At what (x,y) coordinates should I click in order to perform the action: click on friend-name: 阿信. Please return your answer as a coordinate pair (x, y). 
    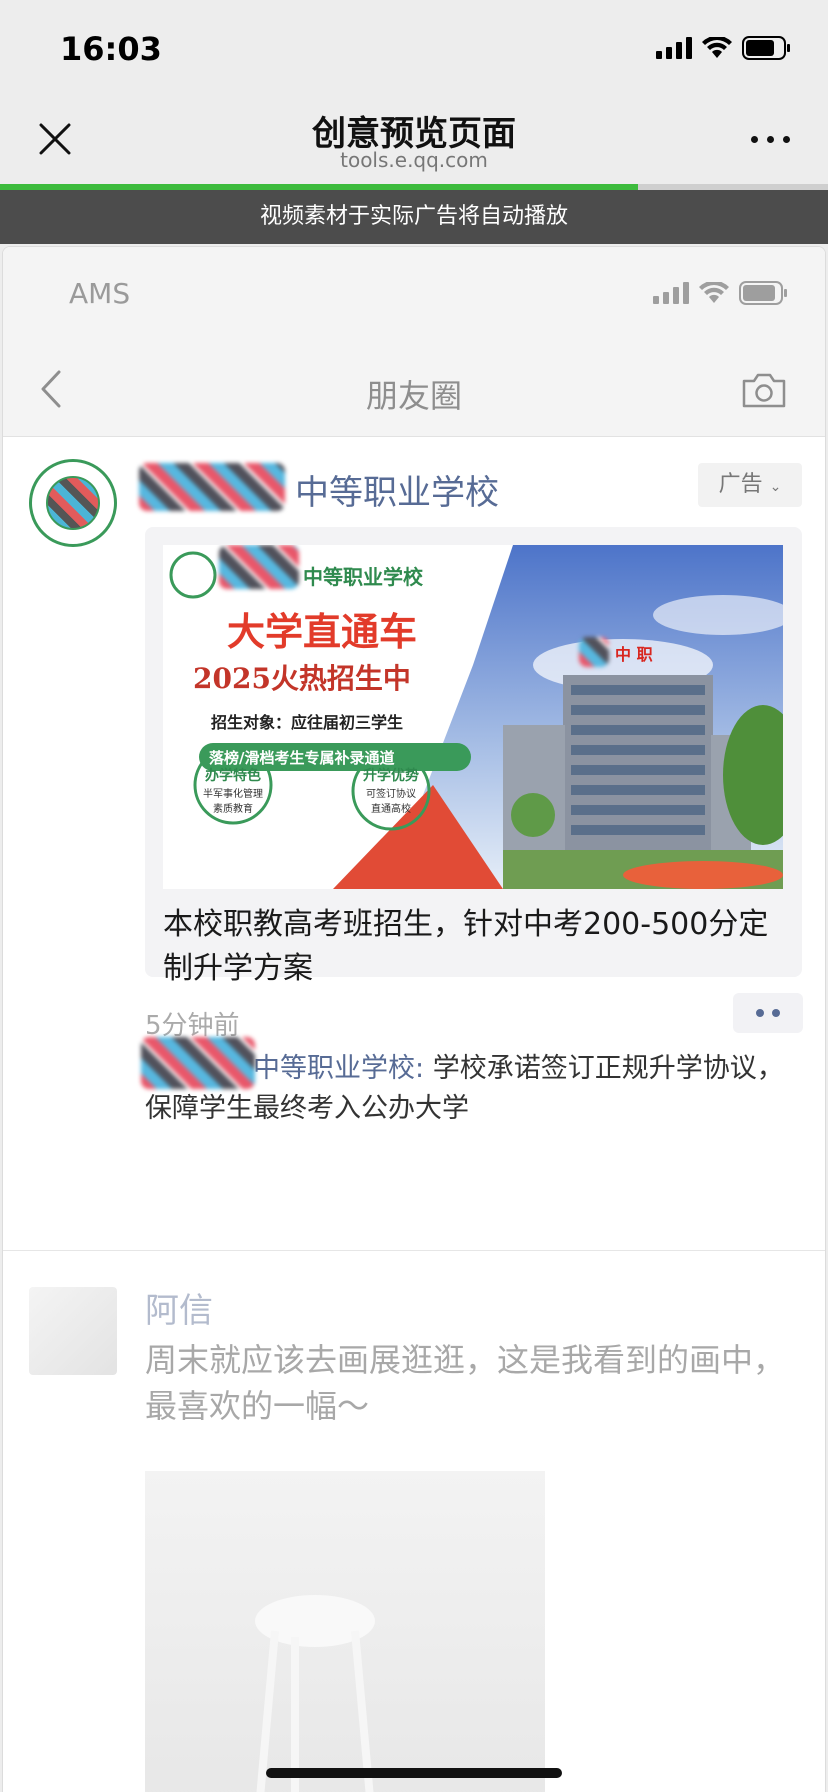
    Looking at the image, I should click on (179, 1307).